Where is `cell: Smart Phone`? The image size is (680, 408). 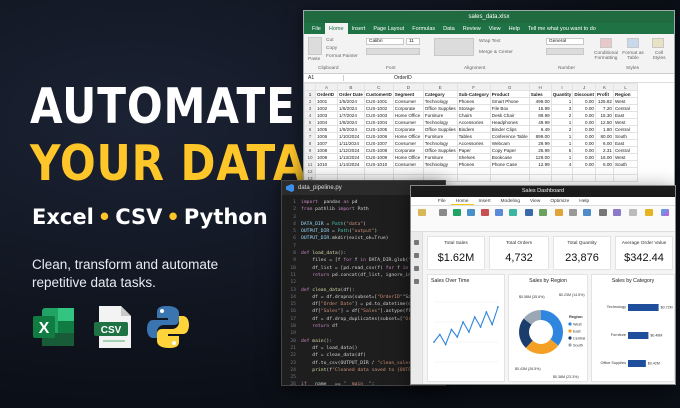 cell: Smart Phone is located at coordinates (509, 101).